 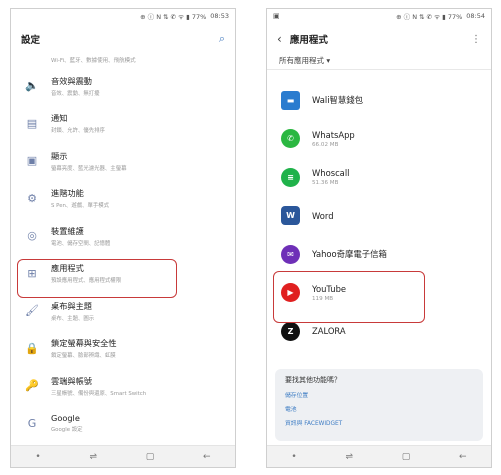 I want to click on app-icon: ✆, so click(x=290, y=139).